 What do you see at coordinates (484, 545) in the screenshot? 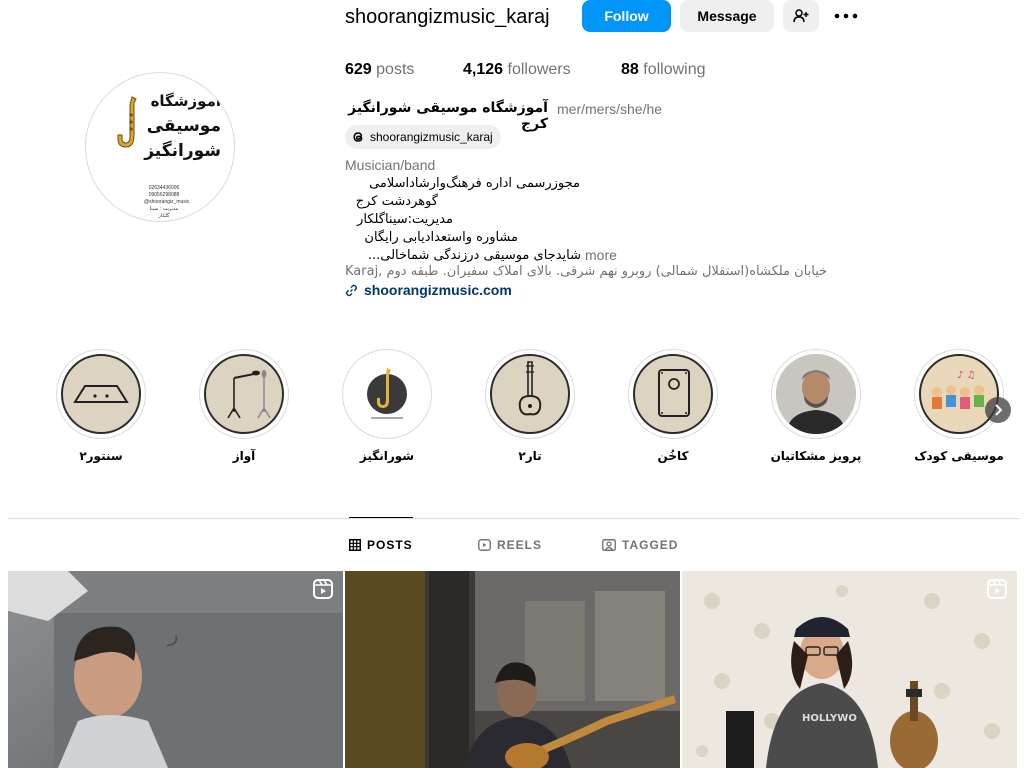
I see `reels-icon` at bounding box center [484, 545].